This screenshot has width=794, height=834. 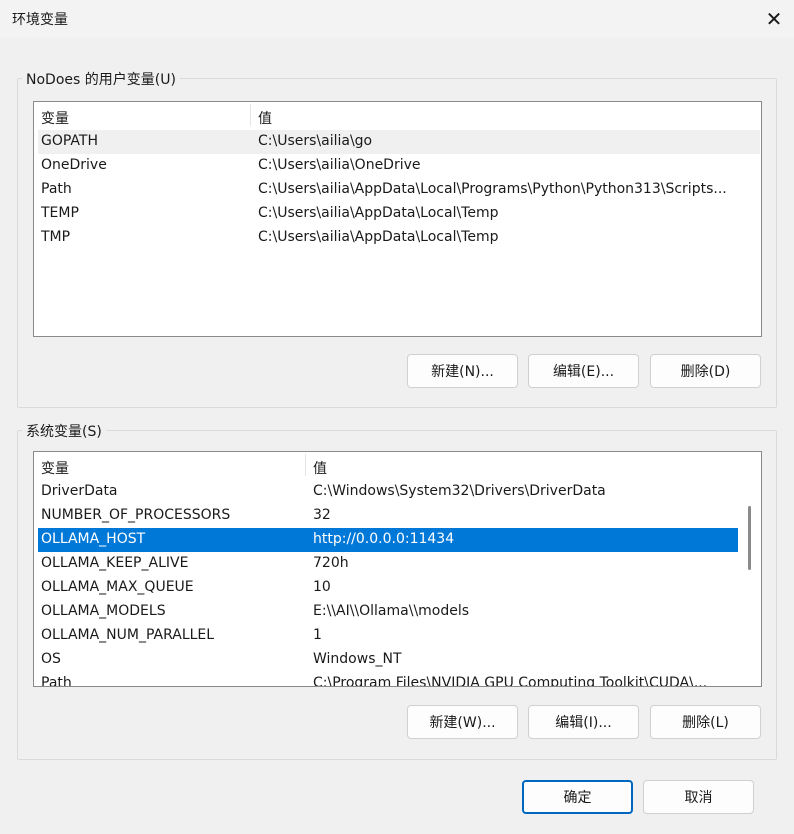 What do you see at coordinates (56, 237) in the screenshot?
I see `var-name: TMP` at bounding box center [56, 237].